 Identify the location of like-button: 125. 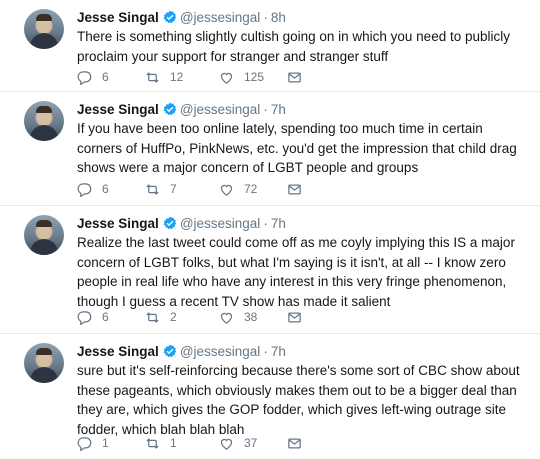
(241, 77).